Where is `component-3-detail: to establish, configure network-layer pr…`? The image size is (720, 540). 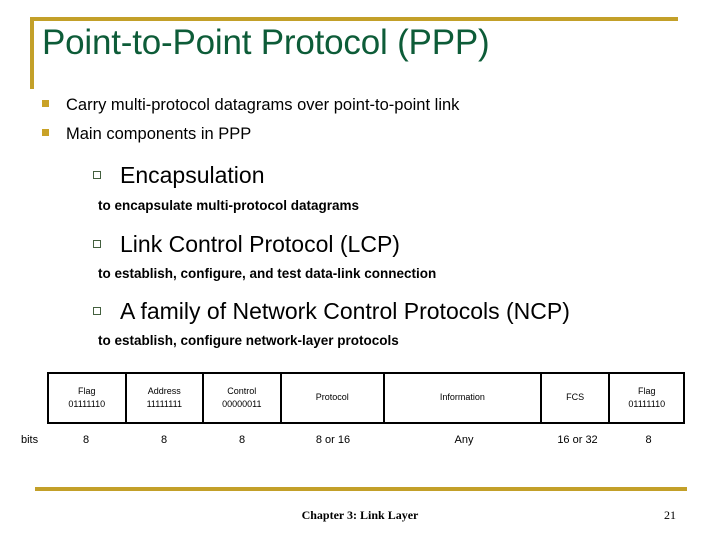 component-3-detail: to establish, configure network-layer pr… is located at coordinates (248, 340).